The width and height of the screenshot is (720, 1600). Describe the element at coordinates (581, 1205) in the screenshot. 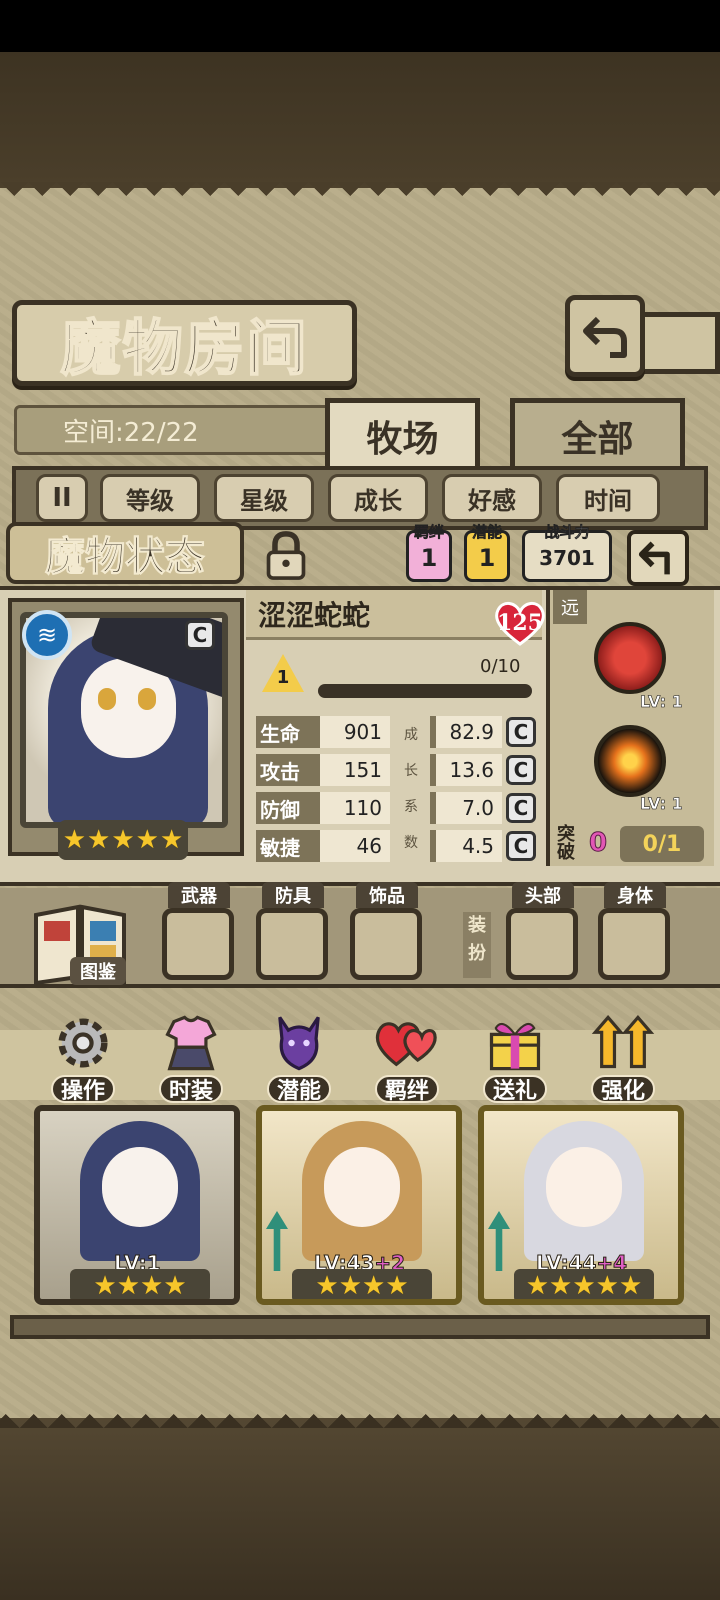

I see `monster-card-3: LV:44+4 ★ ★ ★ ★ ★` at that location.